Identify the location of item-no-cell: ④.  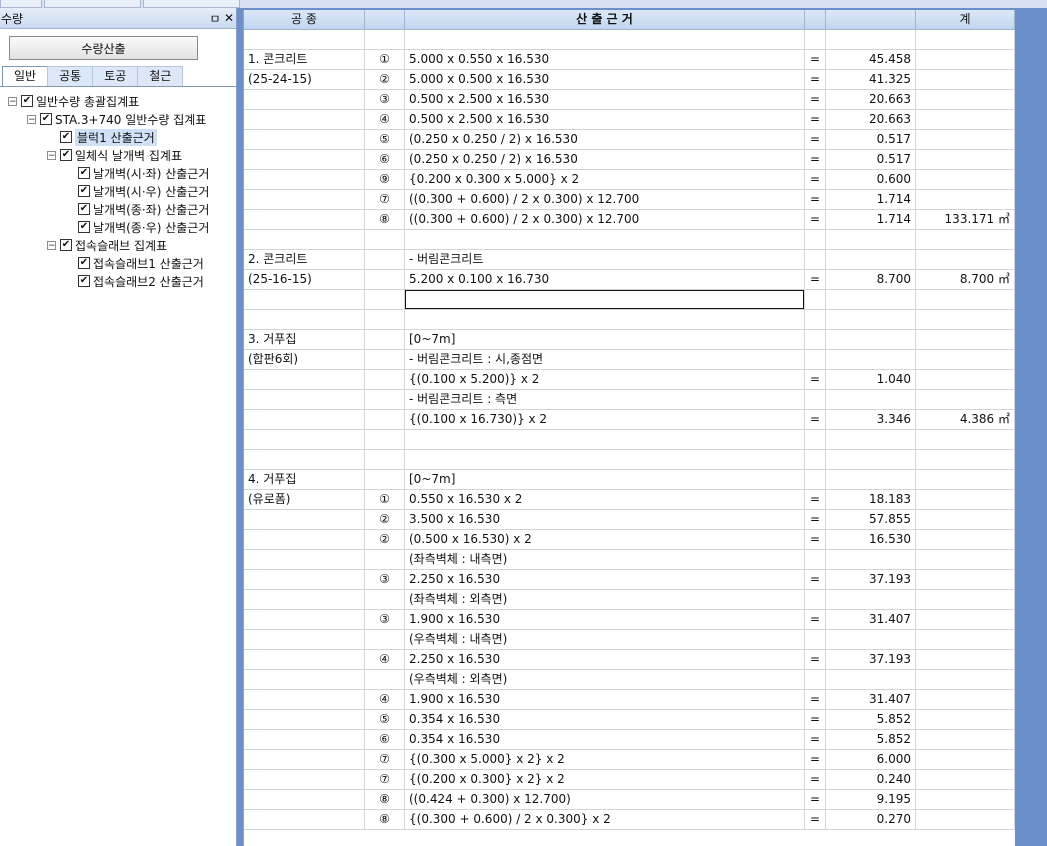
(385, 699).